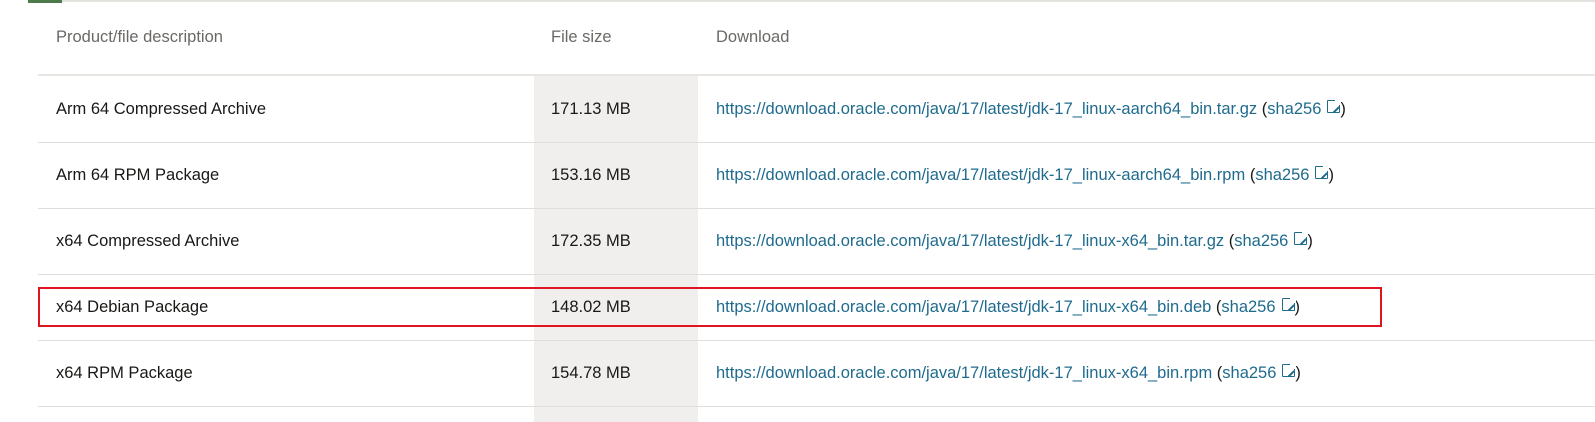 The height and width of the screenshot is (422, 1595). I want to click on file-description: x64 RPM Package, so click(286, 373).